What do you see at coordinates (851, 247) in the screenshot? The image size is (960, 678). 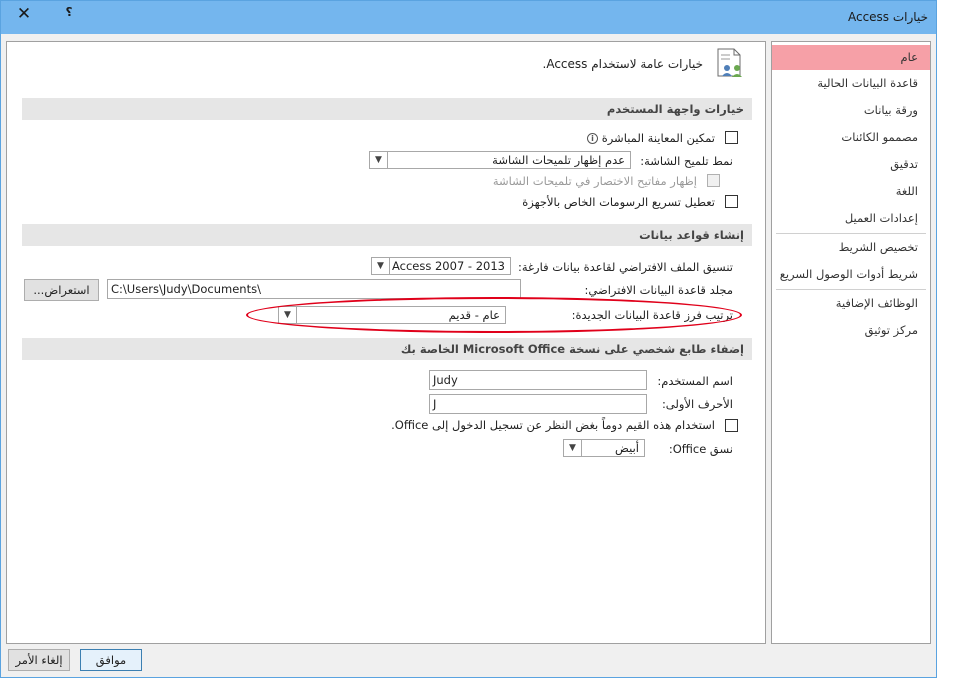 I see `nav-item-customize-ribbon: تخصيص الشريط` at bounding box center [851, 247].